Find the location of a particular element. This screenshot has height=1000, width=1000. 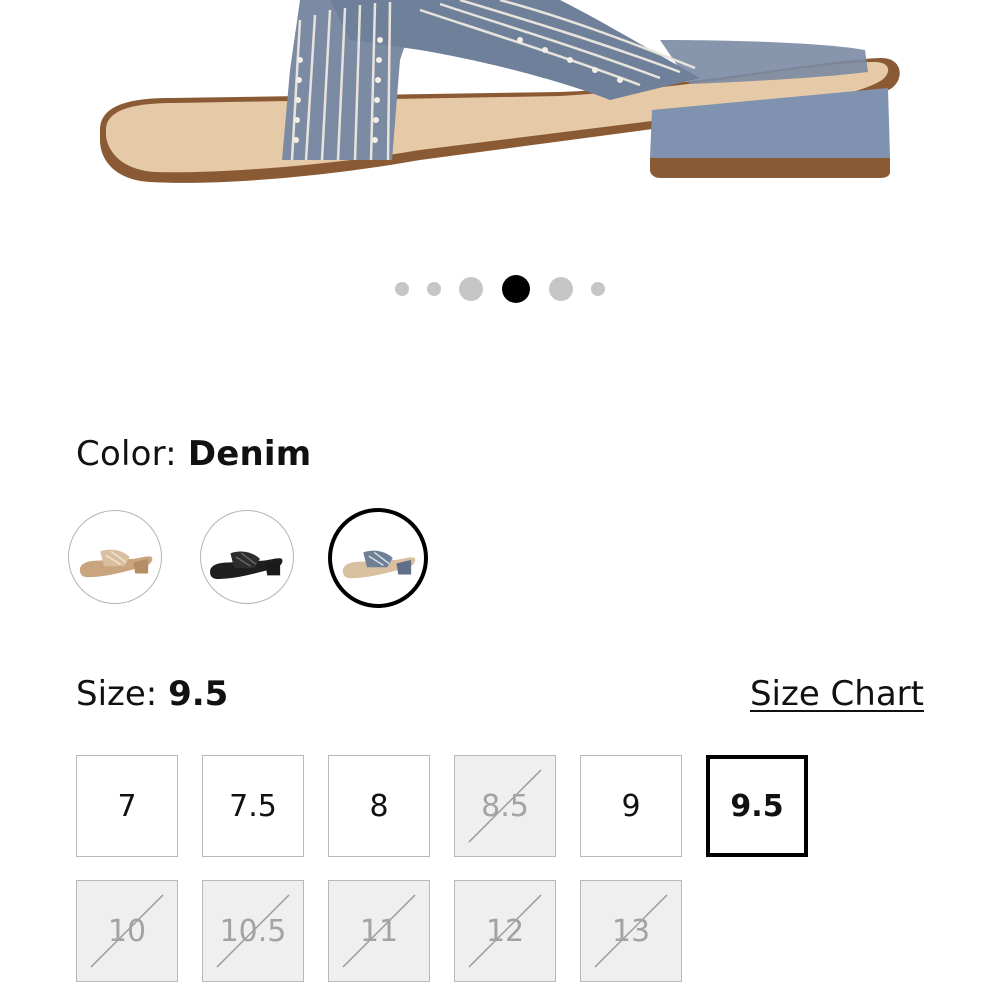

size-option-9: 9 is located at coordinates (631, 806).